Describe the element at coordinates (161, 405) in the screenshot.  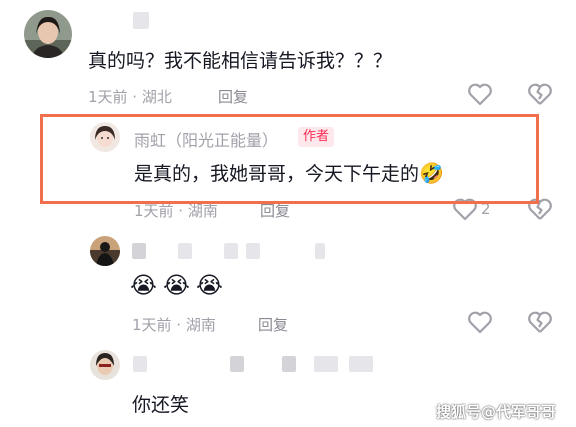
I see `comment-text: 你还笑` at that location.